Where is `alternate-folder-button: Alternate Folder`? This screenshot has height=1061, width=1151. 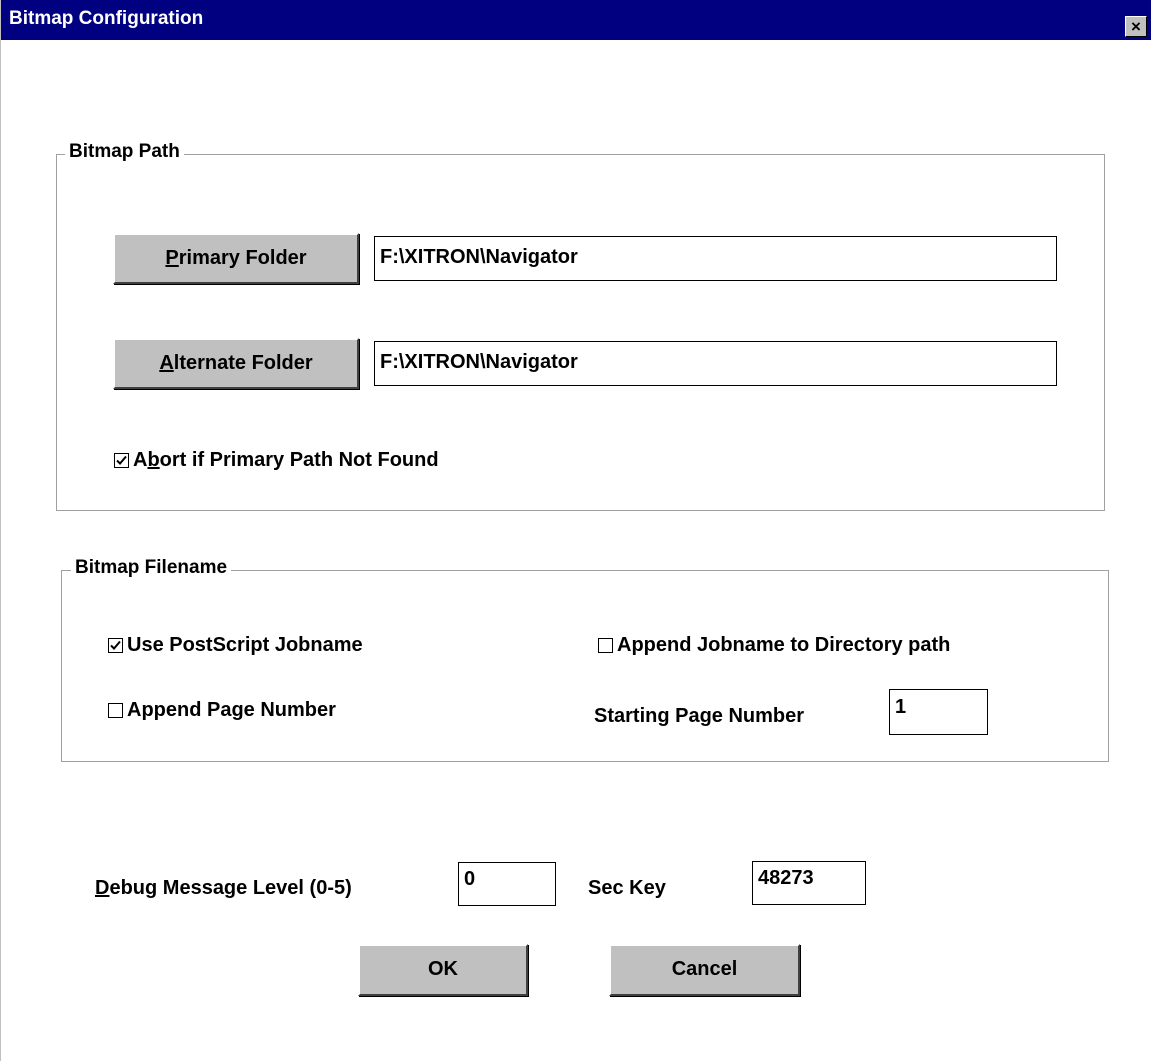 alternate-folder-button: Alternate Folder is located at coordinates (236, 363).